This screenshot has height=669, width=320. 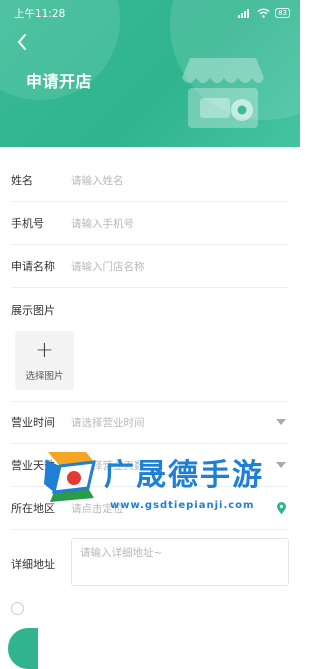 What do you see at coordinates (22, 180) in the screenshot?
I see `name-label: 姓名` at bounding box center [22, 180].